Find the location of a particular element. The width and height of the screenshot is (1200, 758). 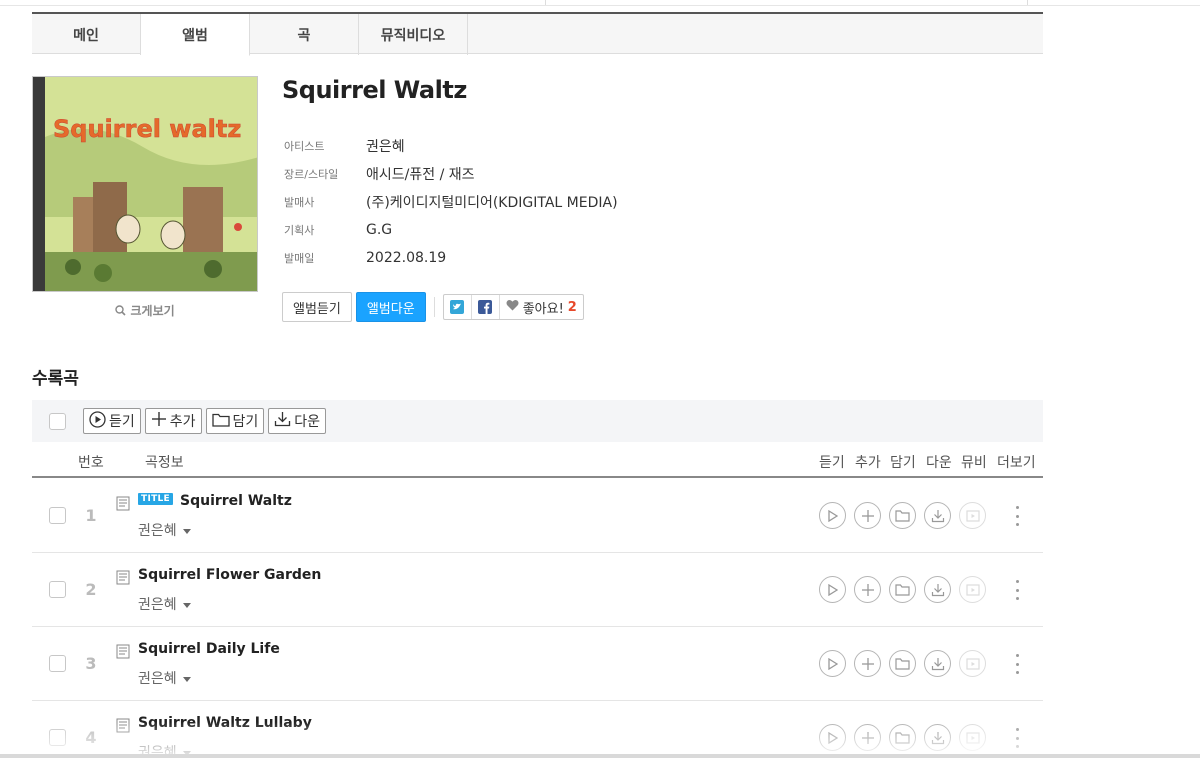

like-label: 좋아요! is located at coordinates (543, 309).